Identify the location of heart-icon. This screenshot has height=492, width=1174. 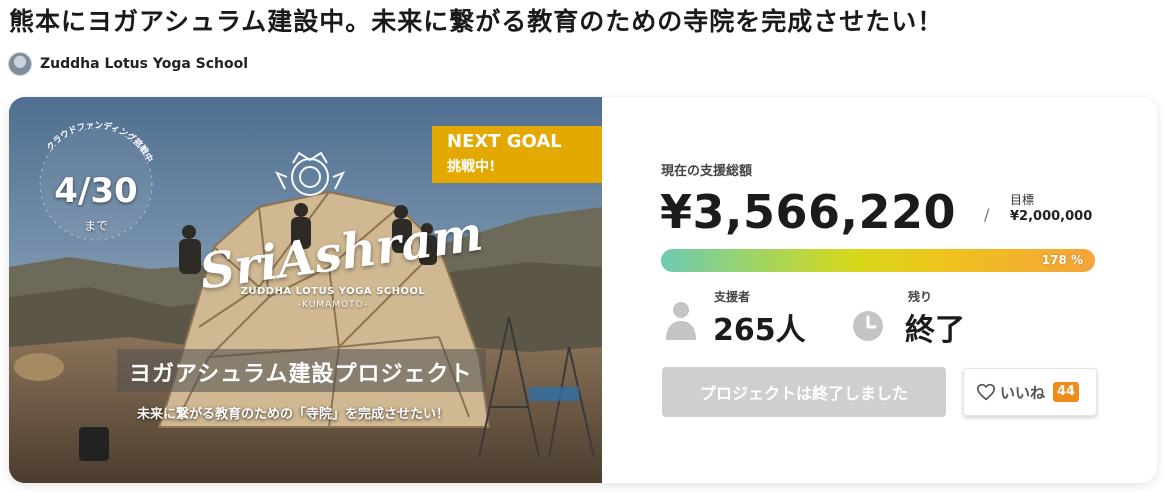
(985, 392).